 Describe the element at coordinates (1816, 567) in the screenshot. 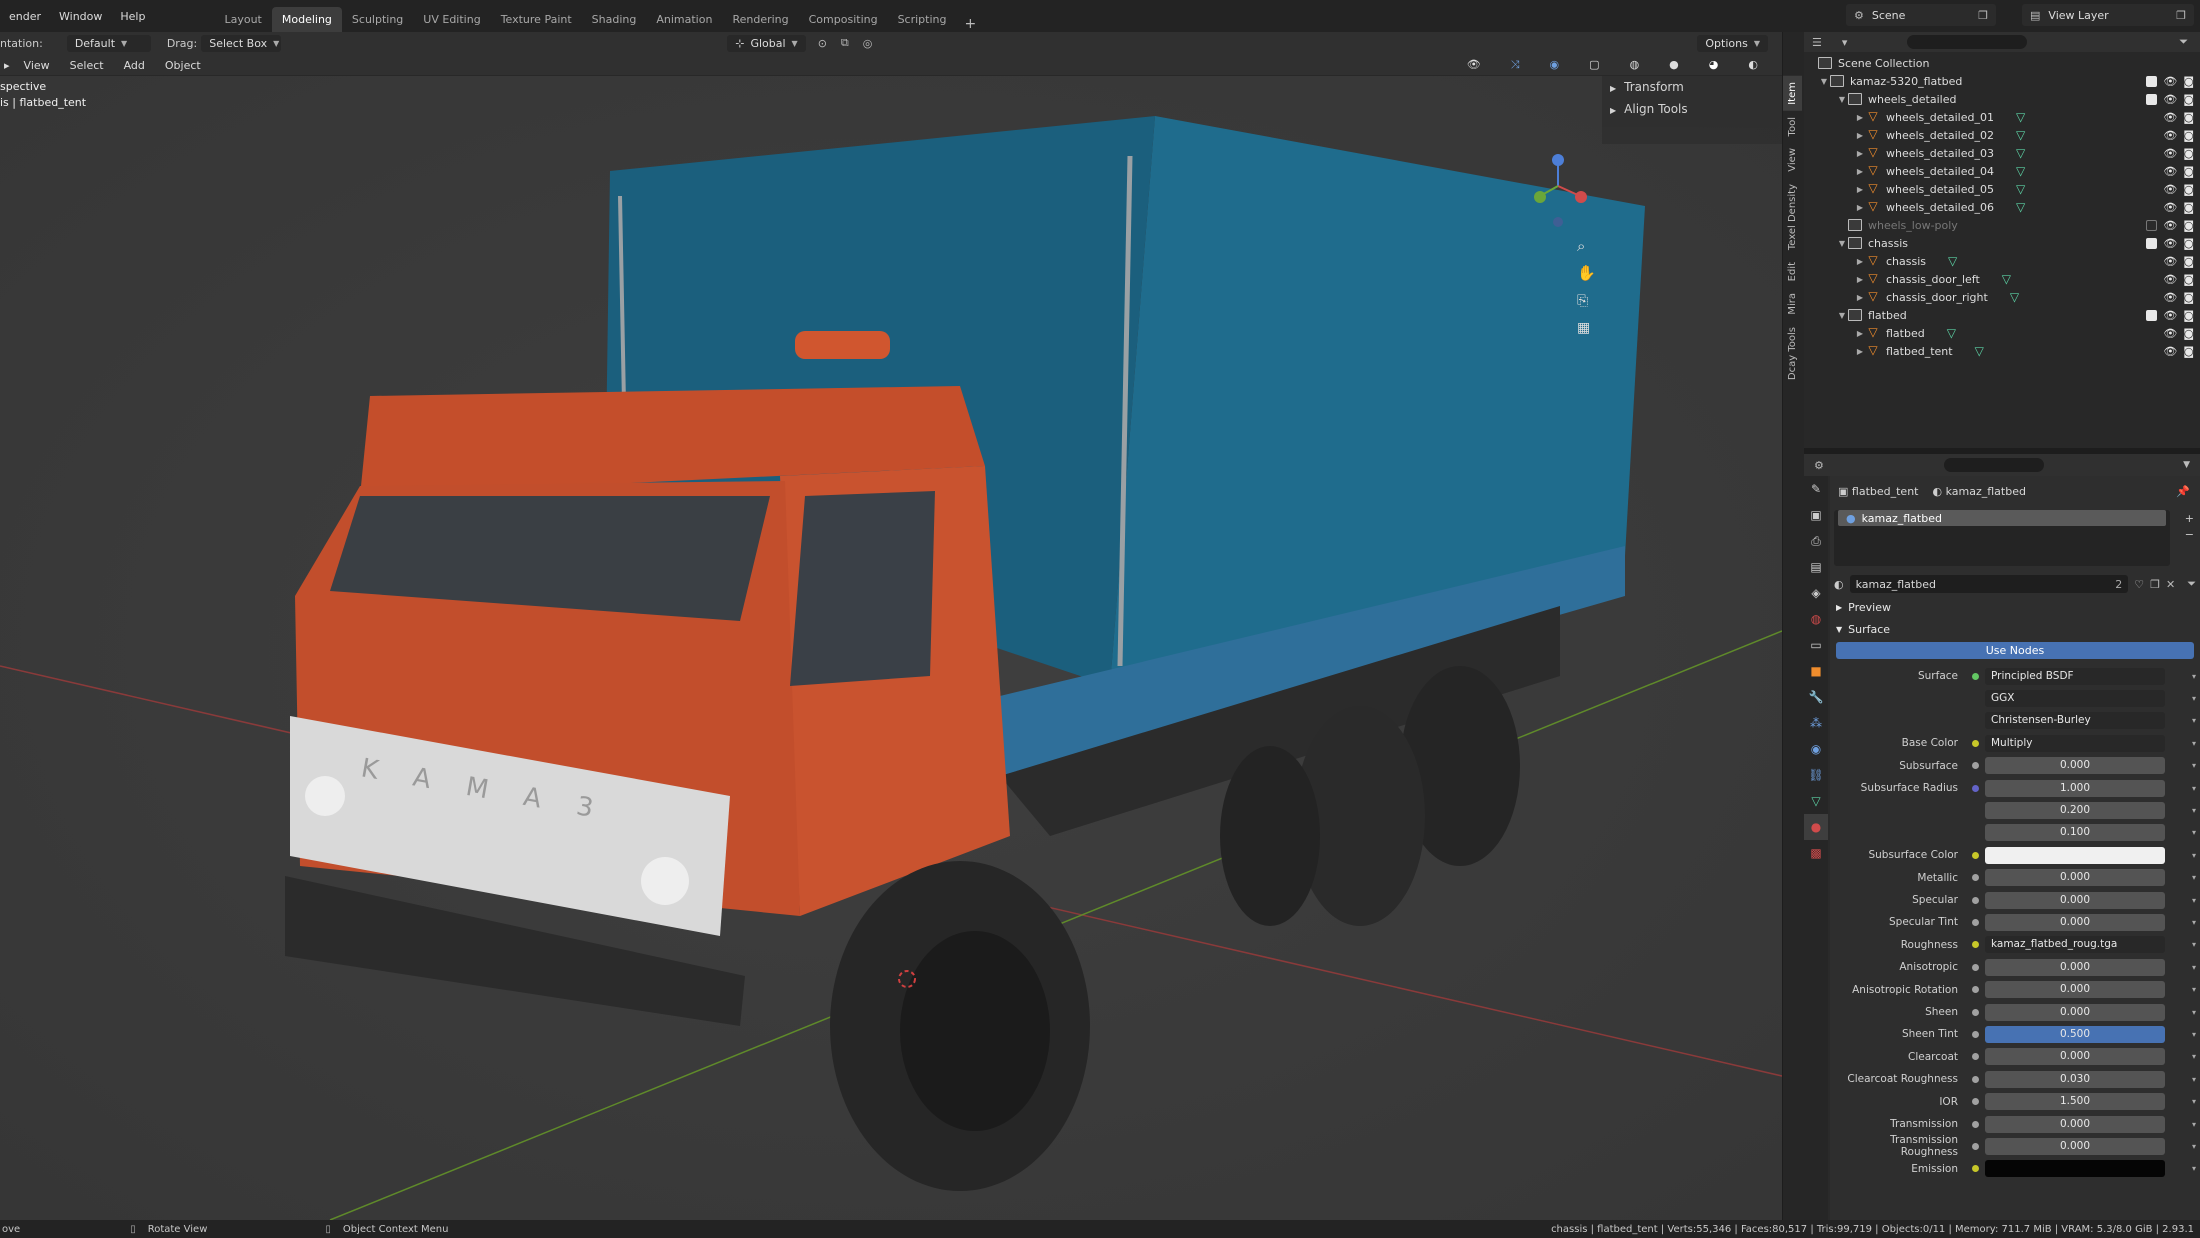

I see `view-layer-tab-icon: ▤` at that location.